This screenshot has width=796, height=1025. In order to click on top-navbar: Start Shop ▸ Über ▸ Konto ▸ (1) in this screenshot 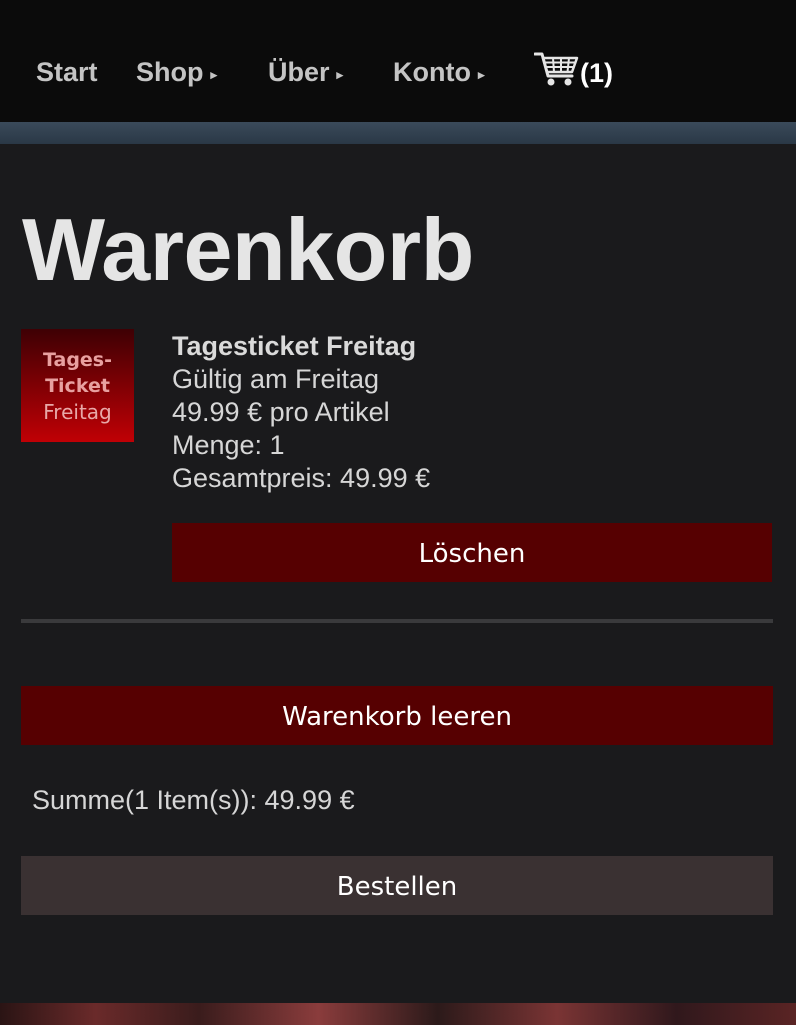, I will do `click(398, 61)`.